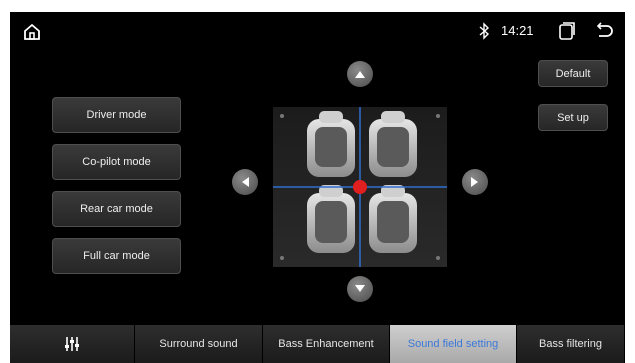 This screenshot has width=635, height=363. Describe the element at coordinates (517, 30) in the screenshot. I see `status-time: 14:21` at that location.